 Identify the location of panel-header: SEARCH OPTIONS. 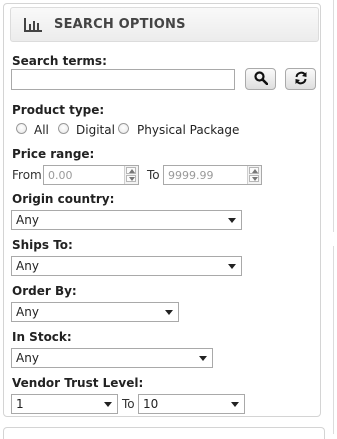
(164, 24).